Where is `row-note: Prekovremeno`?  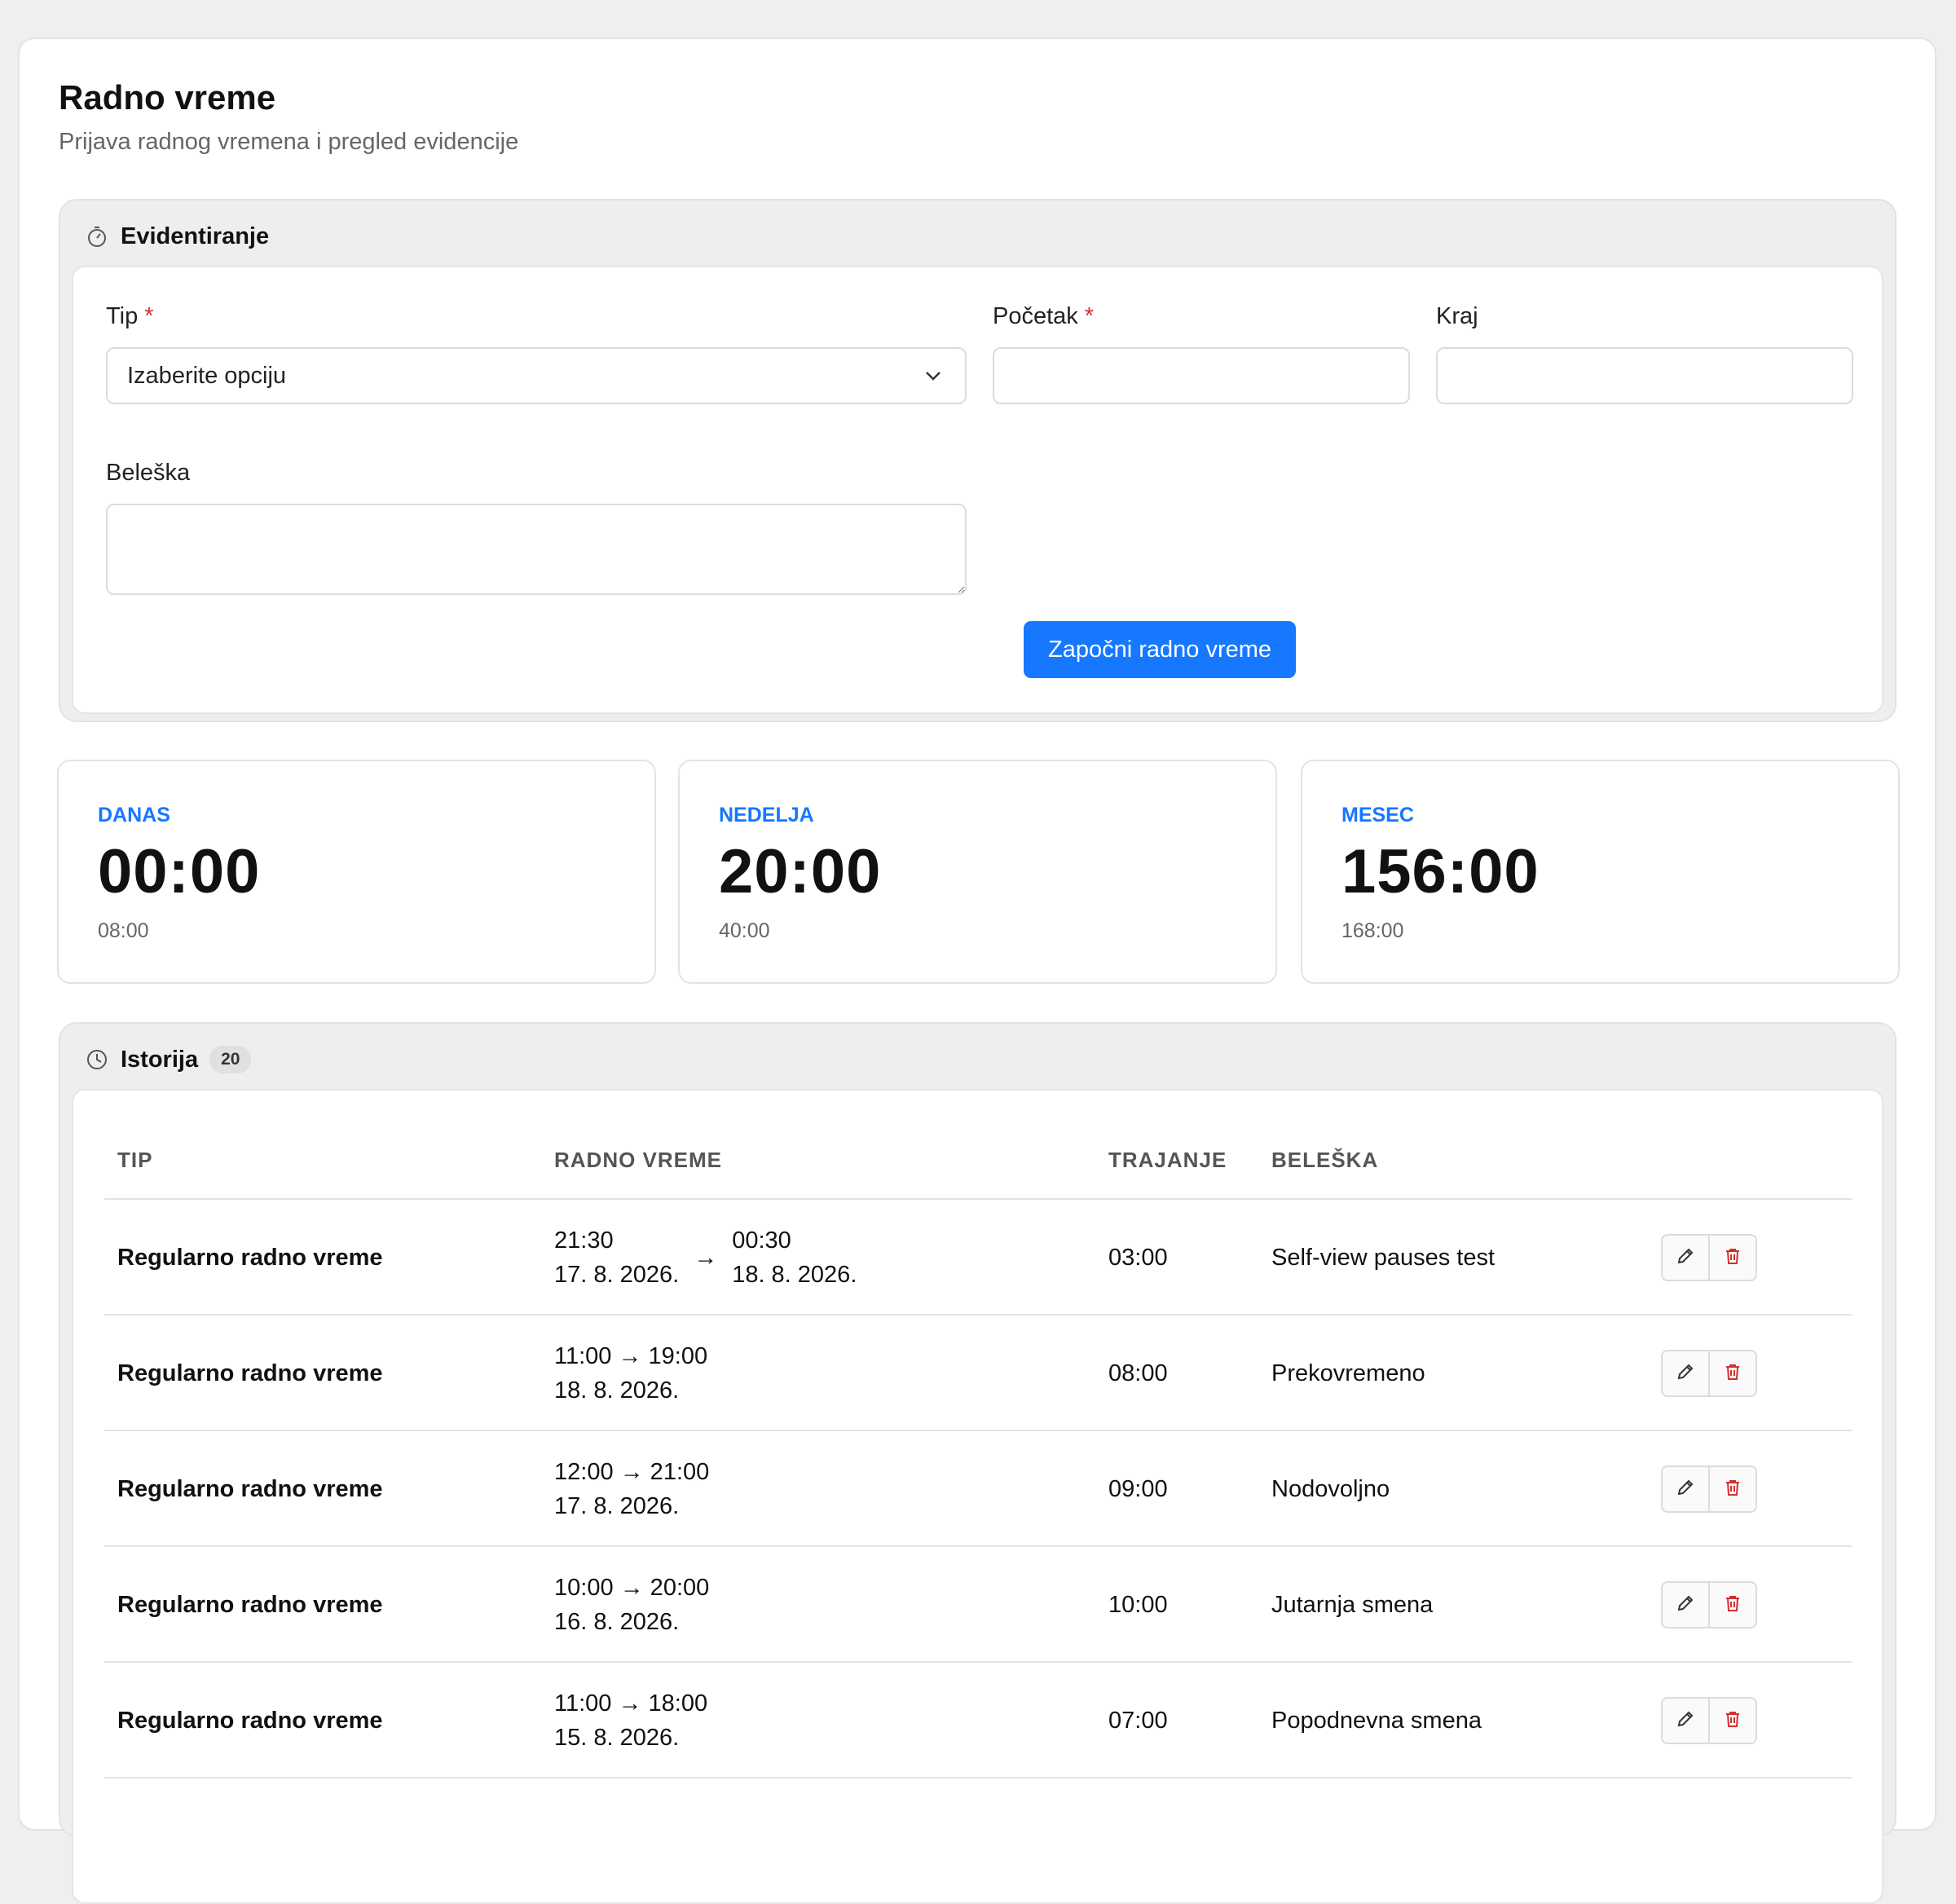
row-note: Prekovremeno is located at coordinates (1348, 1373).